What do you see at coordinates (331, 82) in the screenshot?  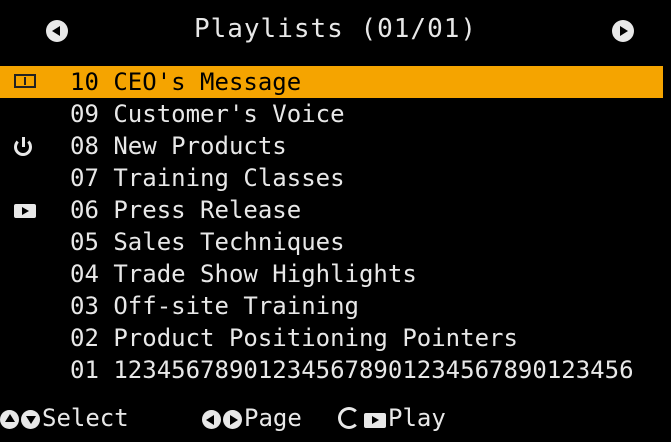 I see `playlist-item-10: 10 CEO's Message` at bounding box center [331, 82].